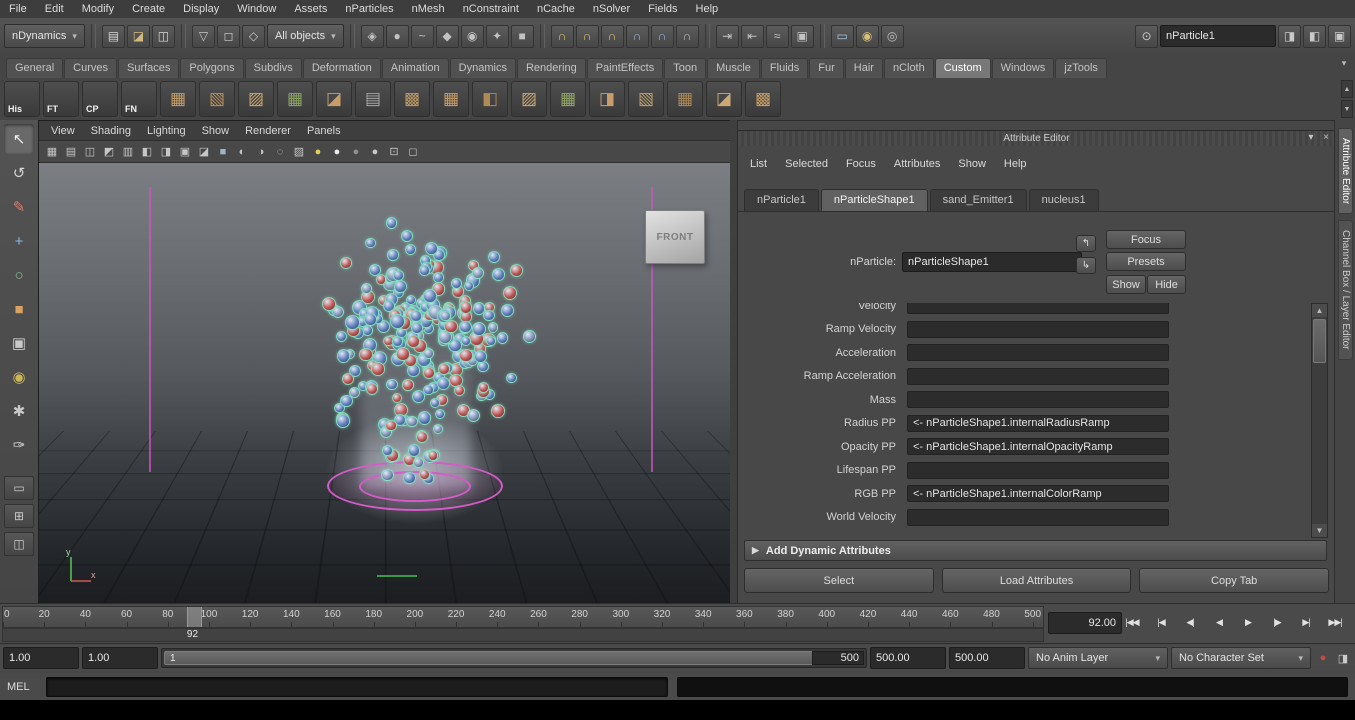 The width and height of the screenshot is (1355, 720). I want to click on attribute-editor-titlebar: Attribute Editor ▾ ×, so click(1036, 138).